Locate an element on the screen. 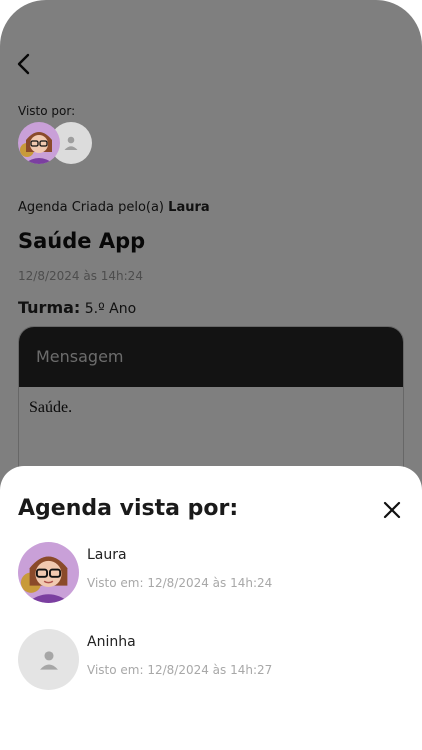  avatar-laura-small is located at coordinates (39, 143).